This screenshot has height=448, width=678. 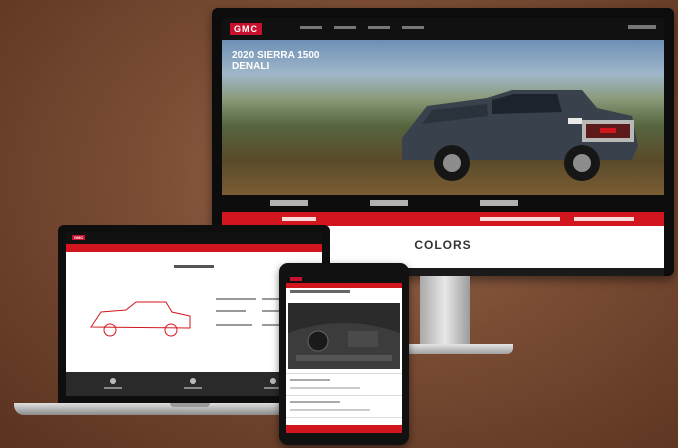 I want to click on nav-utility-links, so click(x=642, y=27).